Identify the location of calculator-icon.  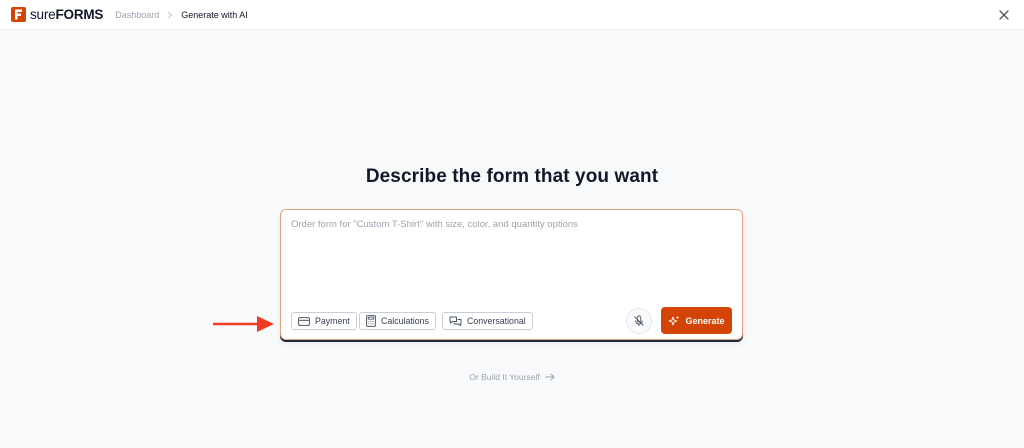
(371, 321).